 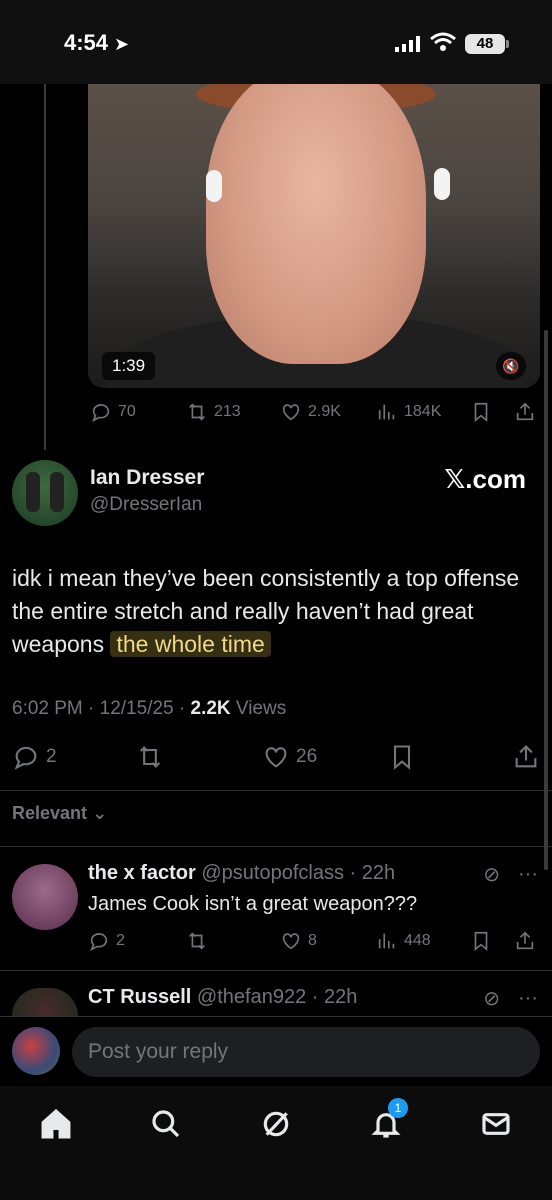 I want to click on reply-input, so click(x=306, y=1052).